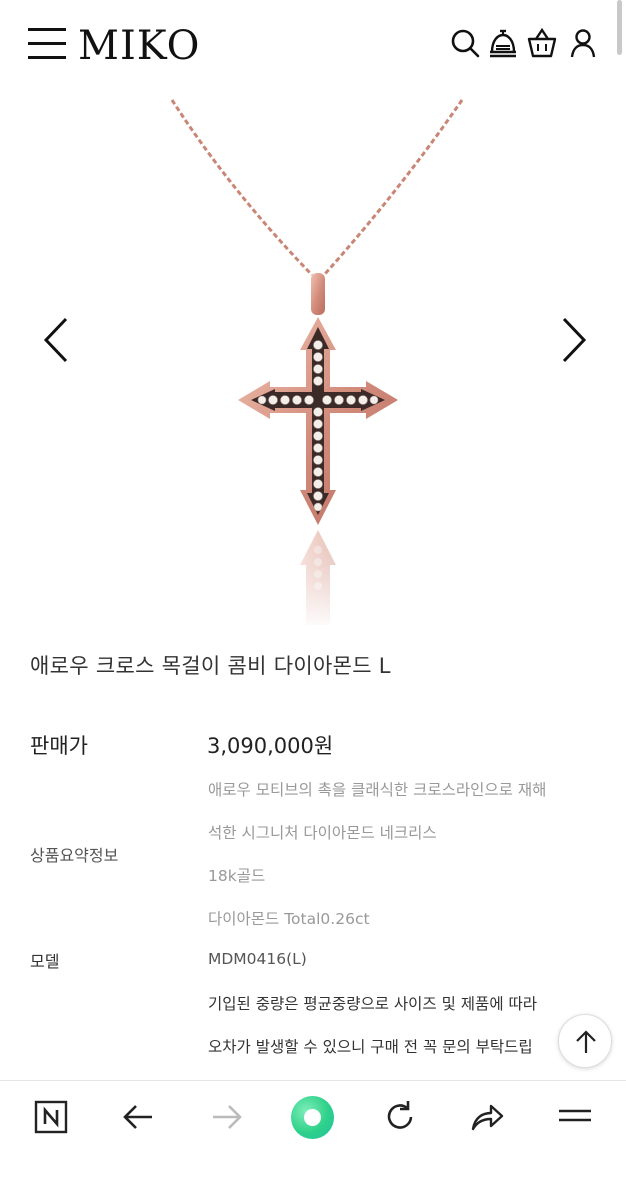  What do you see at coordinates (465, 43) in the screenshot?
I see `search-icon` at bounding box center [465, 43].